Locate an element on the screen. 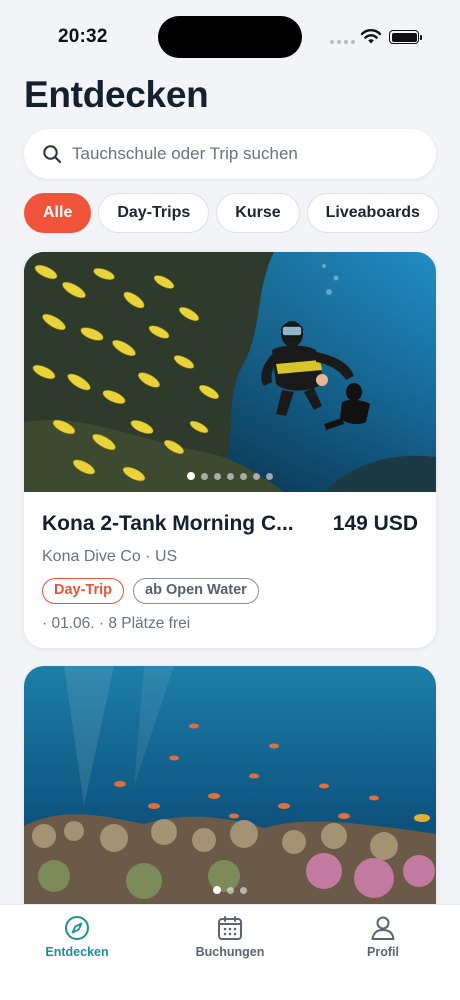  search-bar is located at coordinates (230, 154).